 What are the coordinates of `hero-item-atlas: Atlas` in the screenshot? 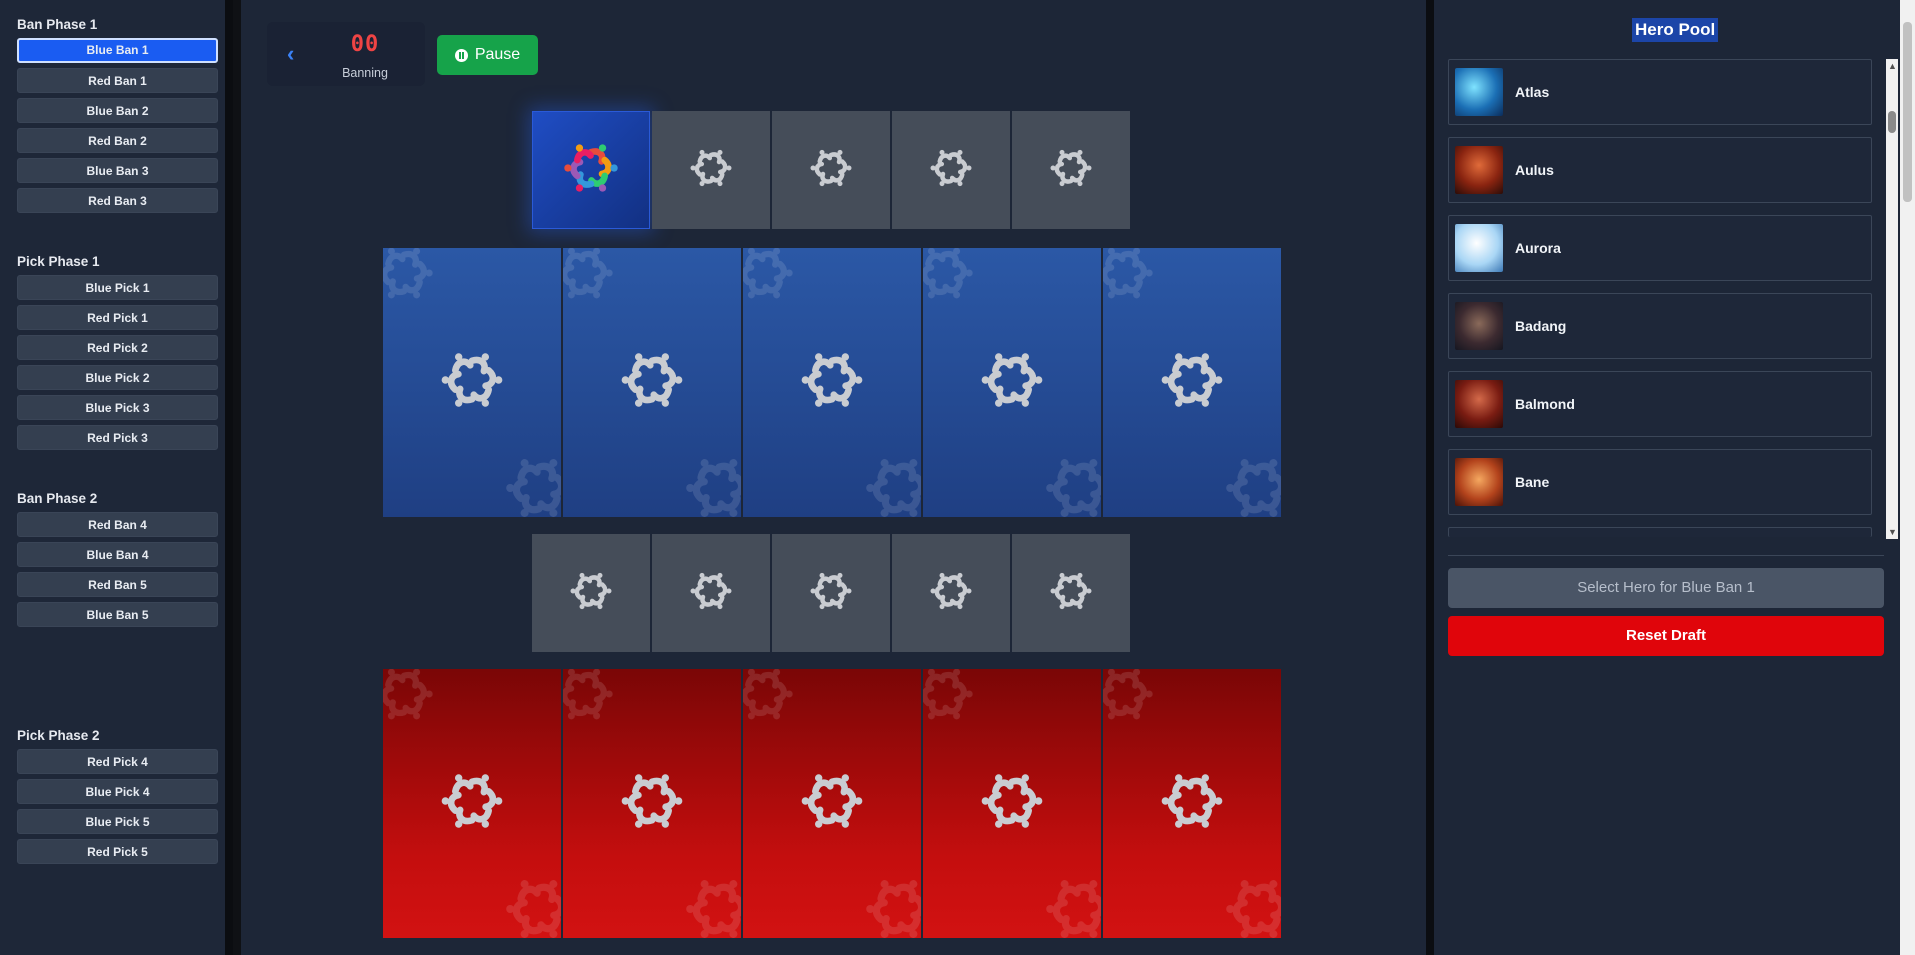 It's located at (1660, 92).